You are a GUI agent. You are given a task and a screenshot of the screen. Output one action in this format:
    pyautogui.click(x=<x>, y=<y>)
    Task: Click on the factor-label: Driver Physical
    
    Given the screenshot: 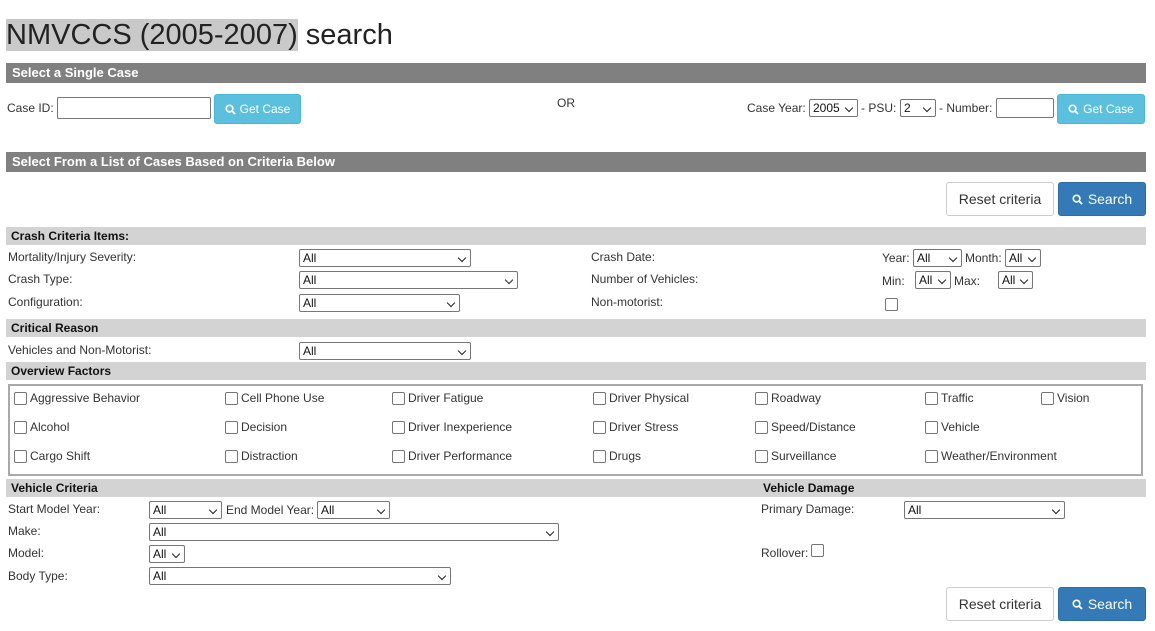 What is the action you would take?
    pyautogui.click(x=649, y=398)
    